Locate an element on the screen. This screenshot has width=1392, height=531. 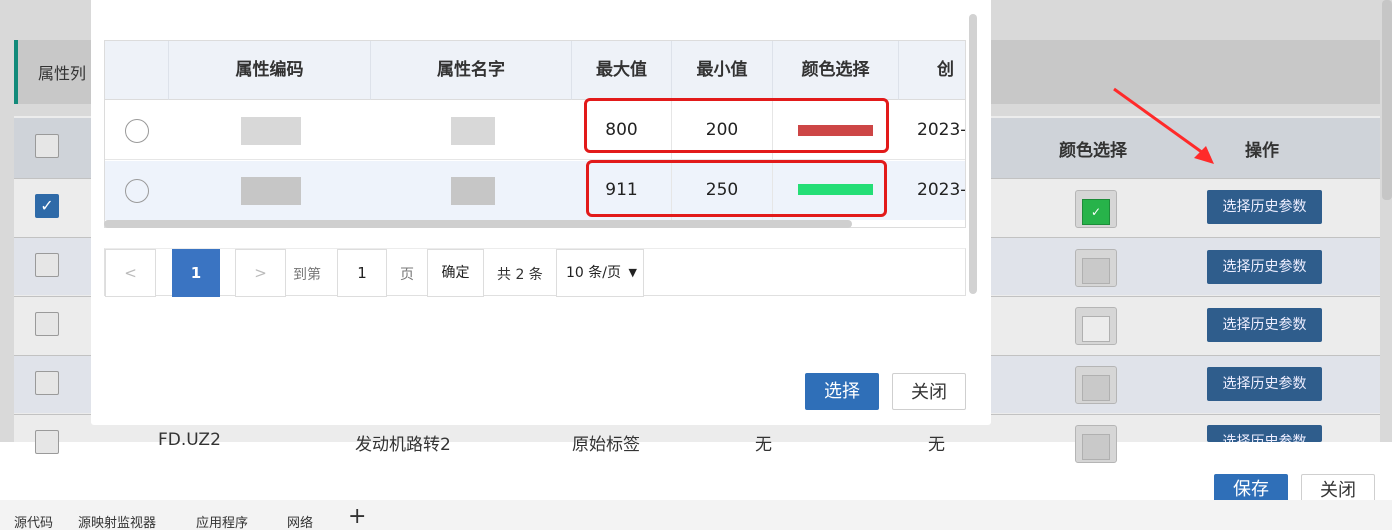
pagination: < 1 > 到第 1 页 确定 共 2 条 10 条/页 ▼ is located at coordinates (535, 272).